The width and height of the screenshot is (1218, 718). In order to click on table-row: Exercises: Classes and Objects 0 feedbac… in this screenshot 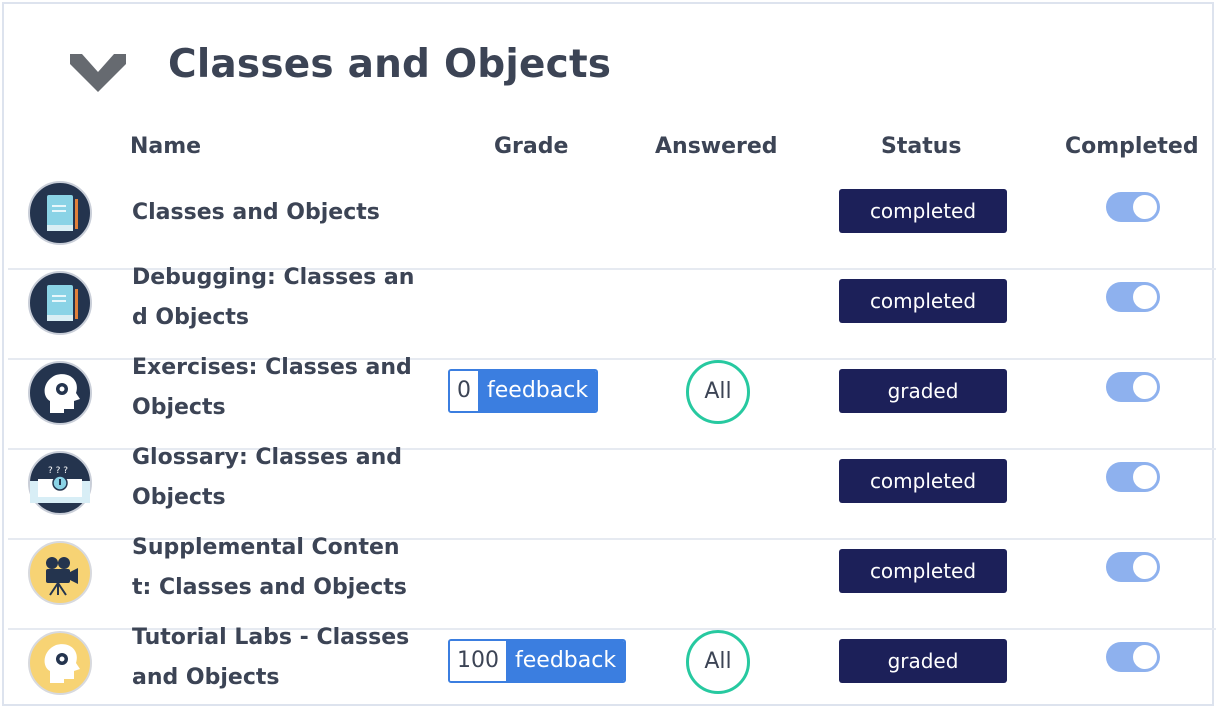, I will do `click(612, 402)`.